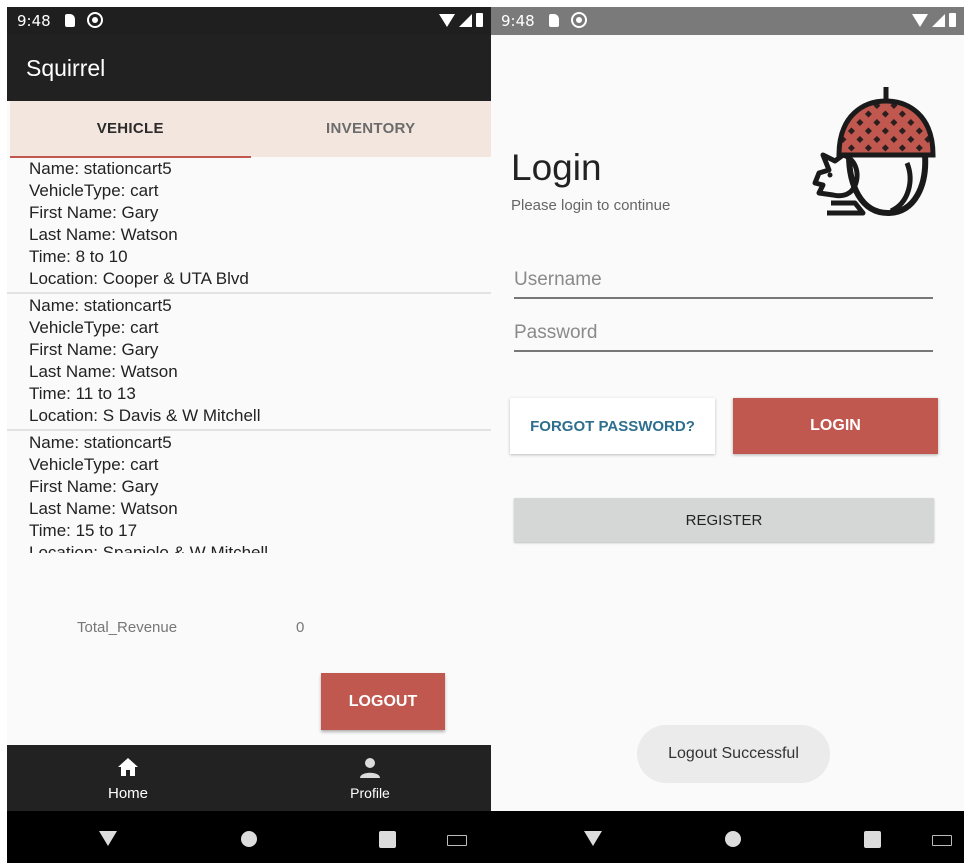 The width and height of the screenshot is (964, 863). Describe the element at coordinates (370, 768) in the screenshot. I see `person-icon` at that location.